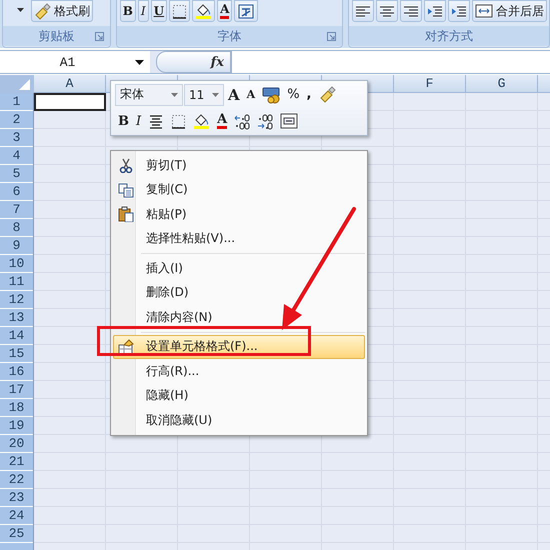 This screenshot has width=550, height=550. I want to click on row-header: 3, so click(16, 138).